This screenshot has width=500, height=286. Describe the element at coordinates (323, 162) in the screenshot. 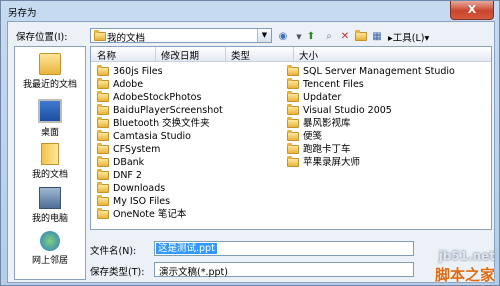

I see `list-item: 苹果录屏大师` at that location.